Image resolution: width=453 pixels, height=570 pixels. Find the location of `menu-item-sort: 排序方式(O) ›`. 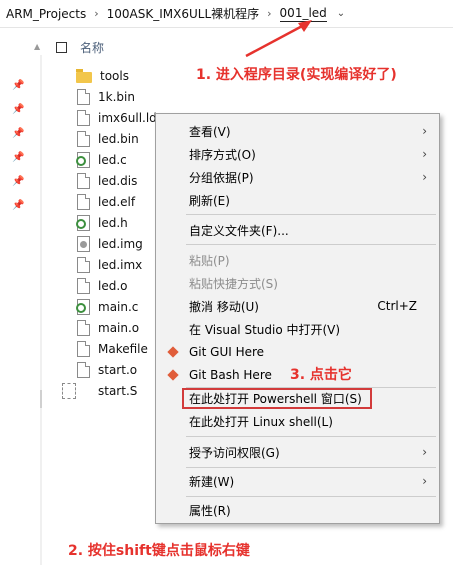

menu-item-sort: 排序方式(O) › is located at coordinates (297, 154).